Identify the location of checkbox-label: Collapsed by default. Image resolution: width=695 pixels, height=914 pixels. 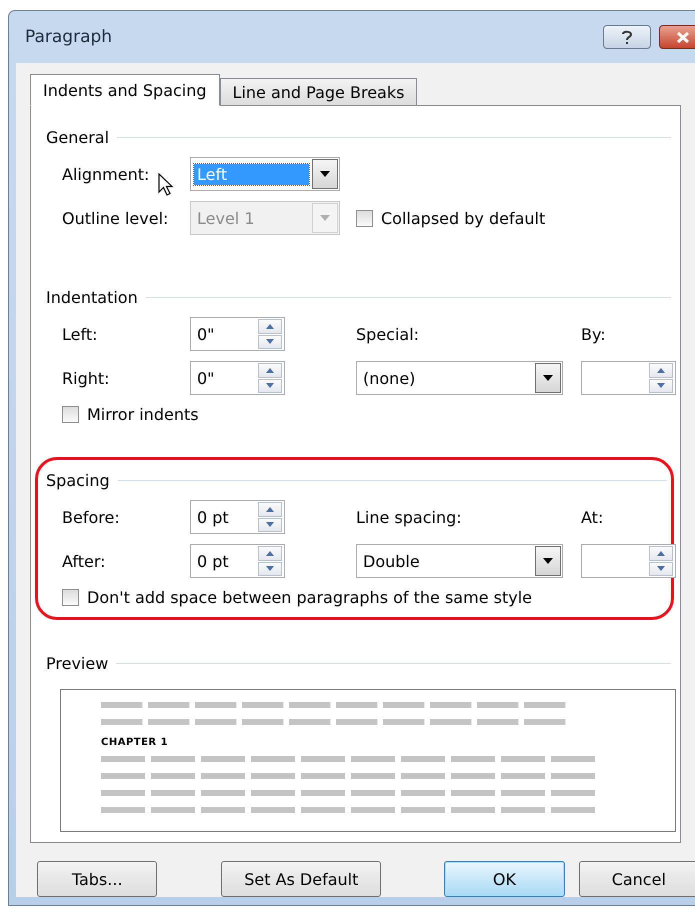
(518, 218).